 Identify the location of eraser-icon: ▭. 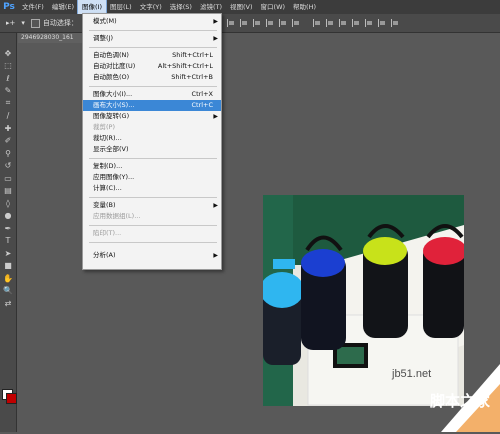
(8, 178).